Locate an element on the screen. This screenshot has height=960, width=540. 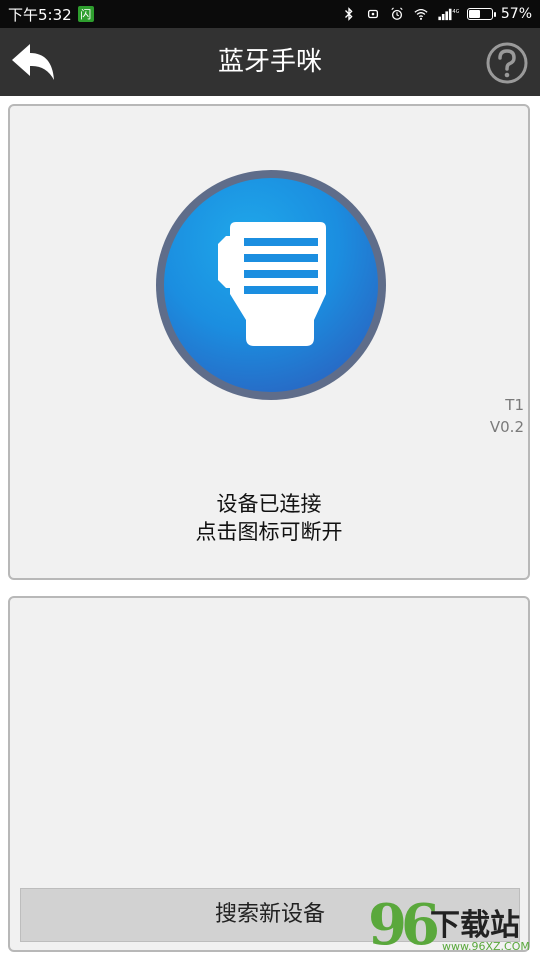
walkie-talkie-mic-icon is located at coordinates (272, 284).